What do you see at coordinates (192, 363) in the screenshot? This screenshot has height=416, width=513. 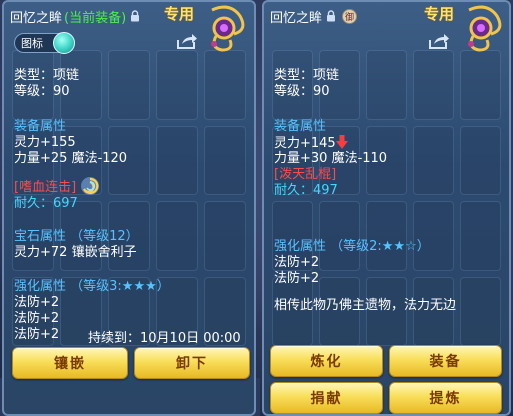 I see `unequip-button: 卸下` at bounding box center [192, 363].